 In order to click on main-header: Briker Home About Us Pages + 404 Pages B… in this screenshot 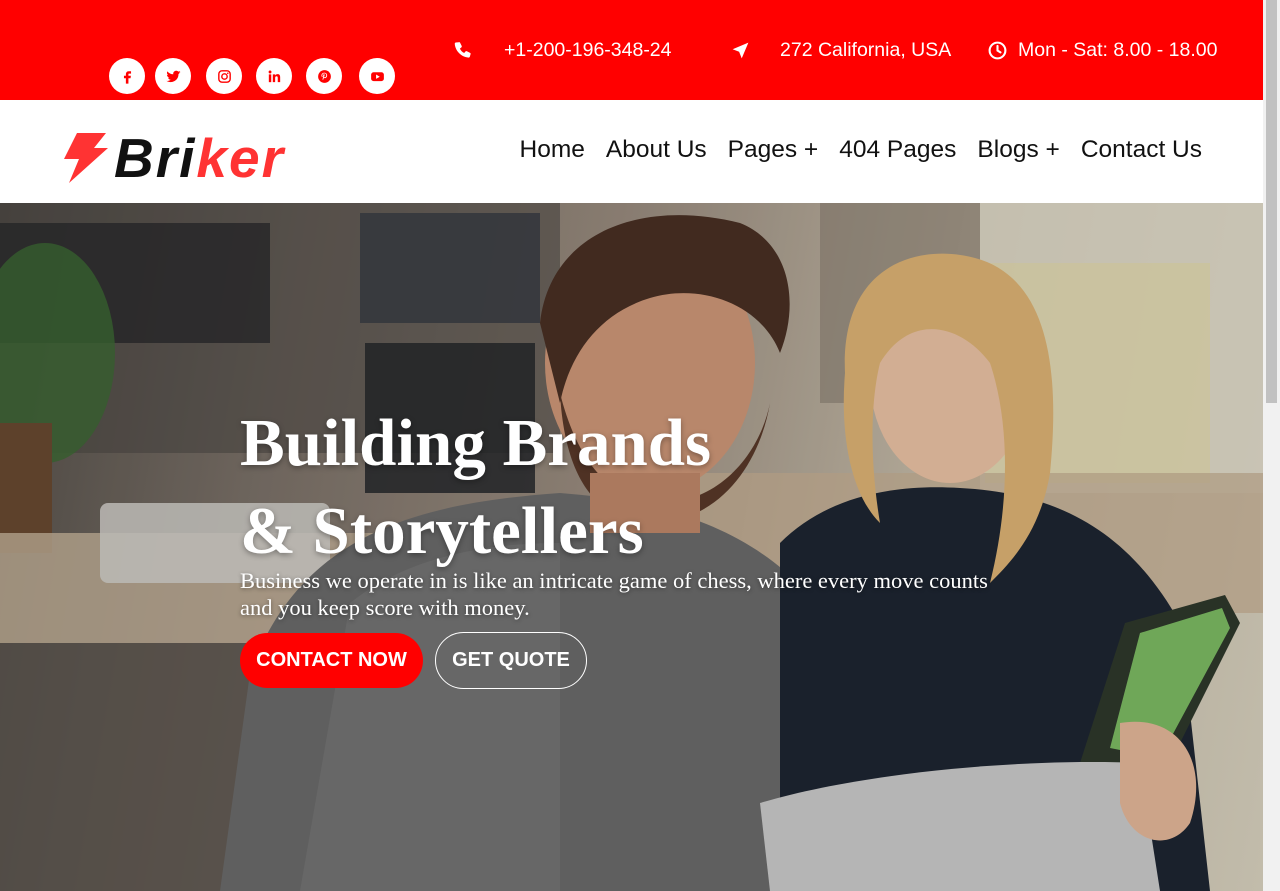, I will do `click(631, 151)`.